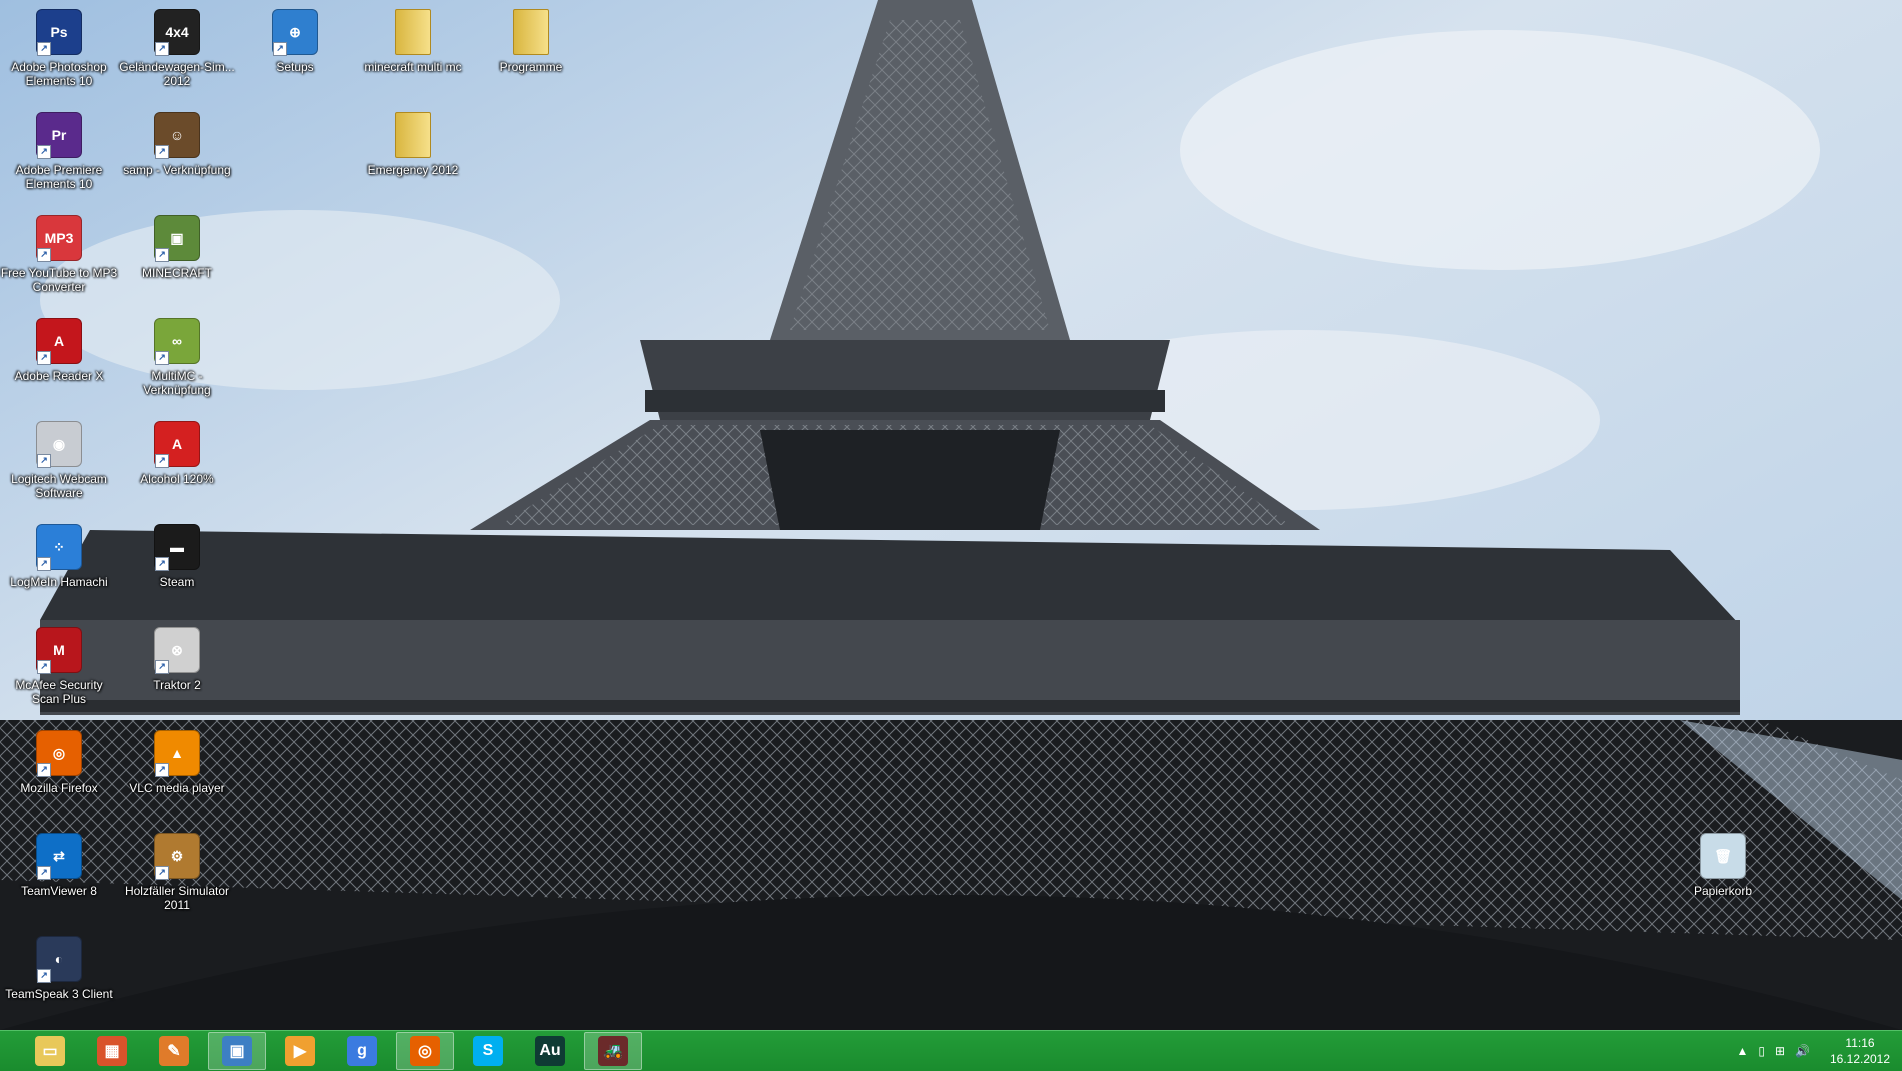 The width and height of the screenshot is (1902, 1071). I want to click on tools-icon: ✎, so click(174, 1051).